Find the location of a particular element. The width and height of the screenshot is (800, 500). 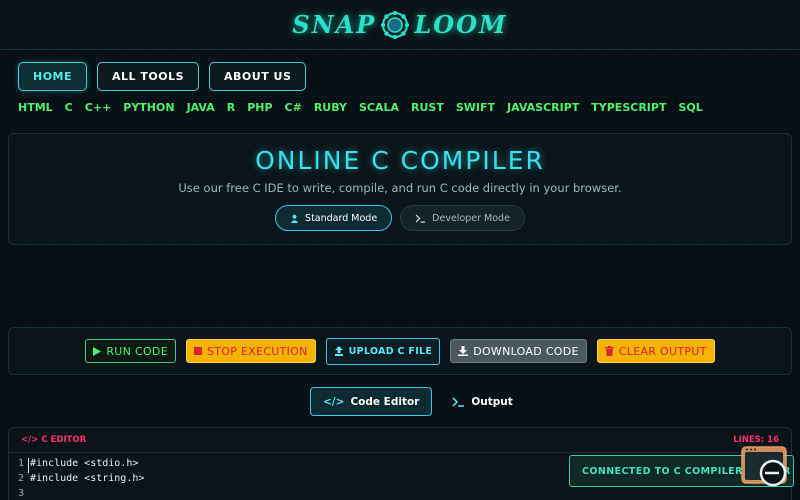

standard-mode-button: Standard Mode is located at coordinates (334, 218).